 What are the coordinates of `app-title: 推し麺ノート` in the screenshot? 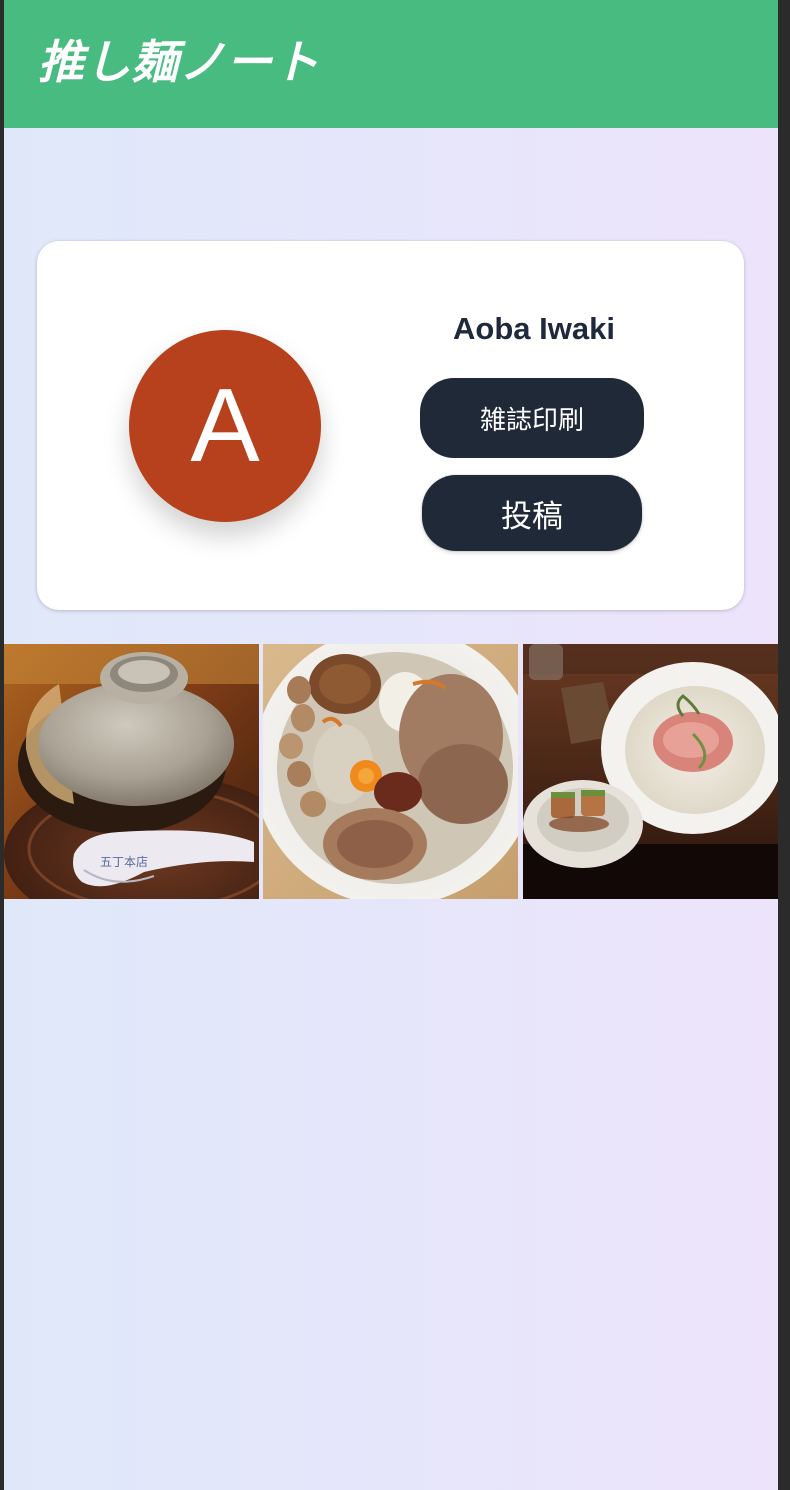 It's located at (179, 62).